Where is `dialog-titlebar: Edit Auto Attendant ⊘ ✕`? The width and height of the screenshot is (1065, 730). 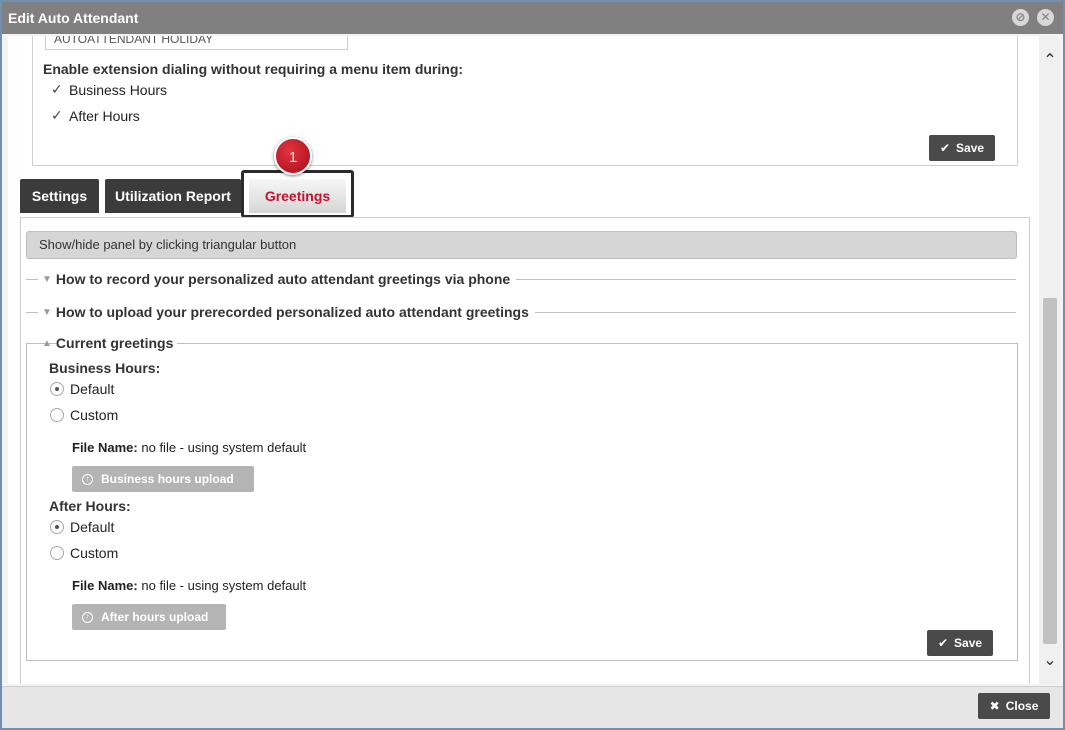
dialog-titlebar: Edit Auto Attendant ⊘ ✕ is located at coordinates (532, 18).